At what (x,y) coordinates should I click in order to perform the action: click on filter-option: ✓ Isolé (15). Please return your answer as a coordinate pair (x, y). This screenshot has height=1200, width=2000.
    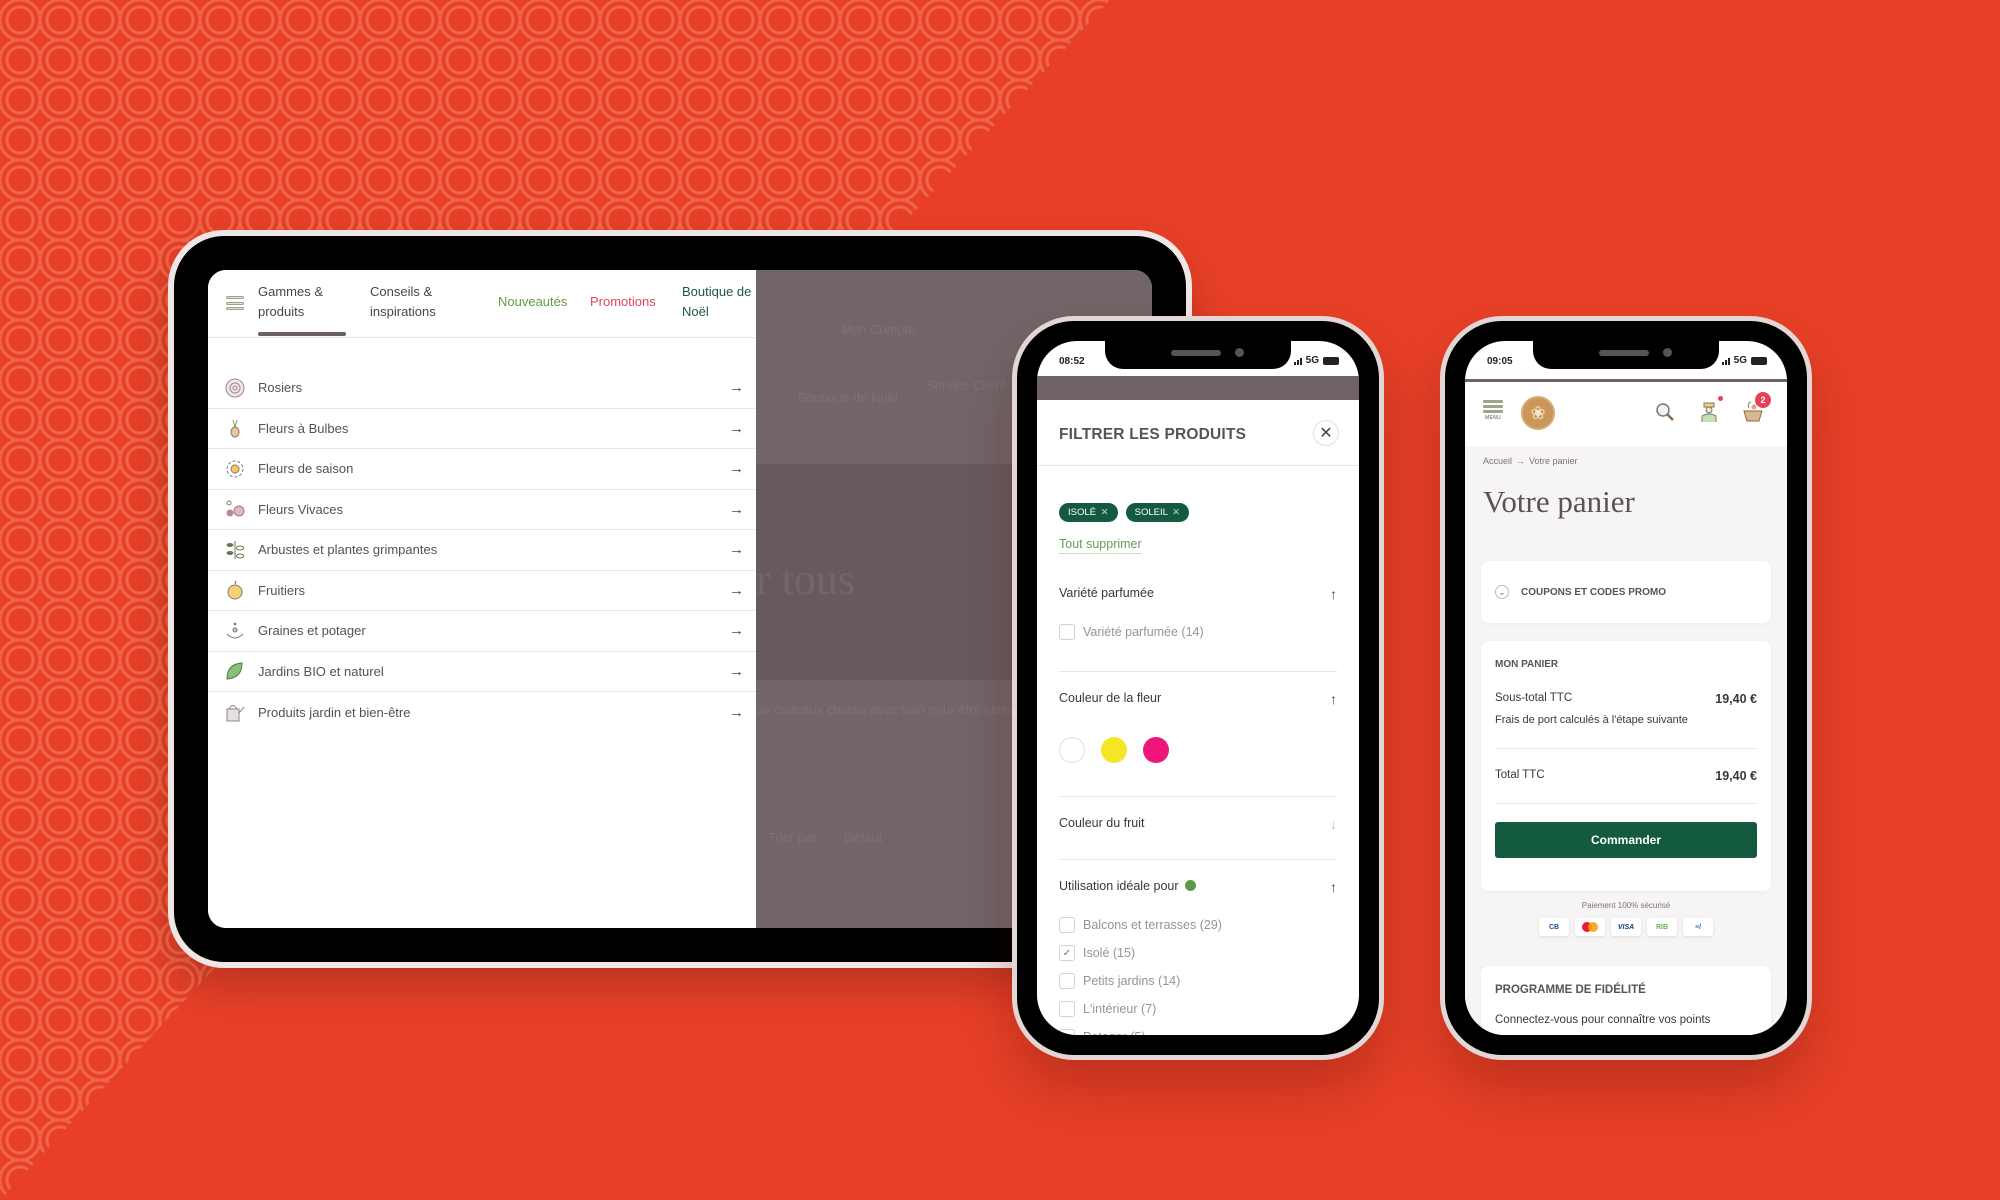
    Looking at the image, I should click on (1198, 953).